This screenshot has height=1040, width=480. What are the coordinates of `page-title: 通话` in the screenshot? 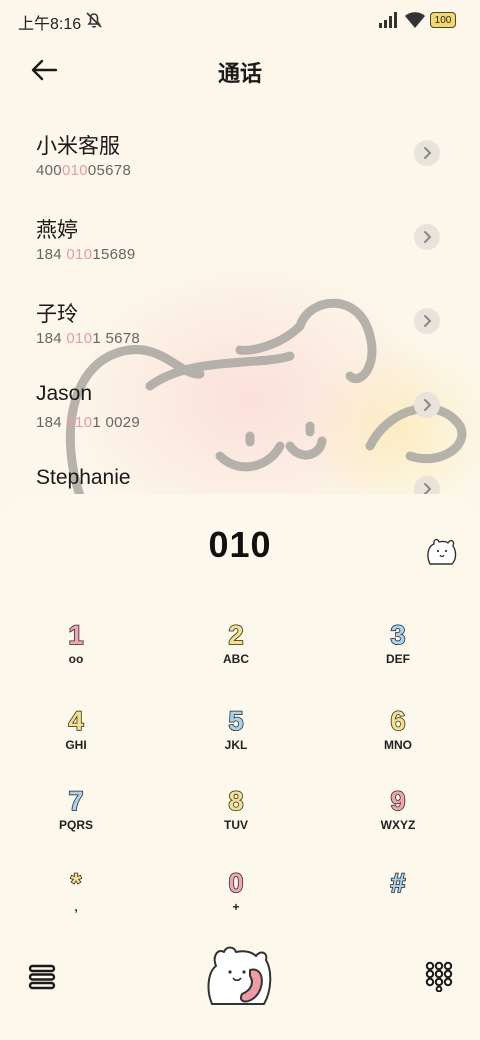 It's located at (239, 73).